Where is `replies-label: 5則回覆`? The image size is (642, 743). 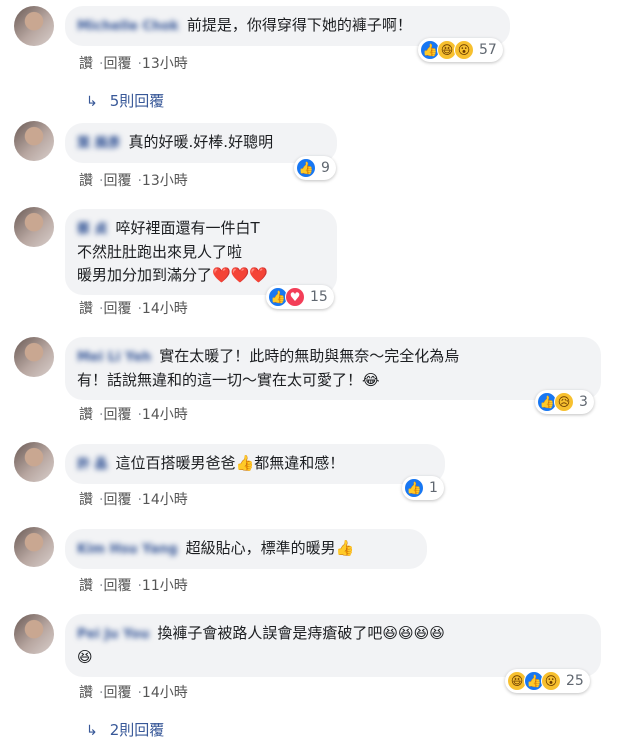
replies-label: 5則回覆 is located at coordinates (137, 101).